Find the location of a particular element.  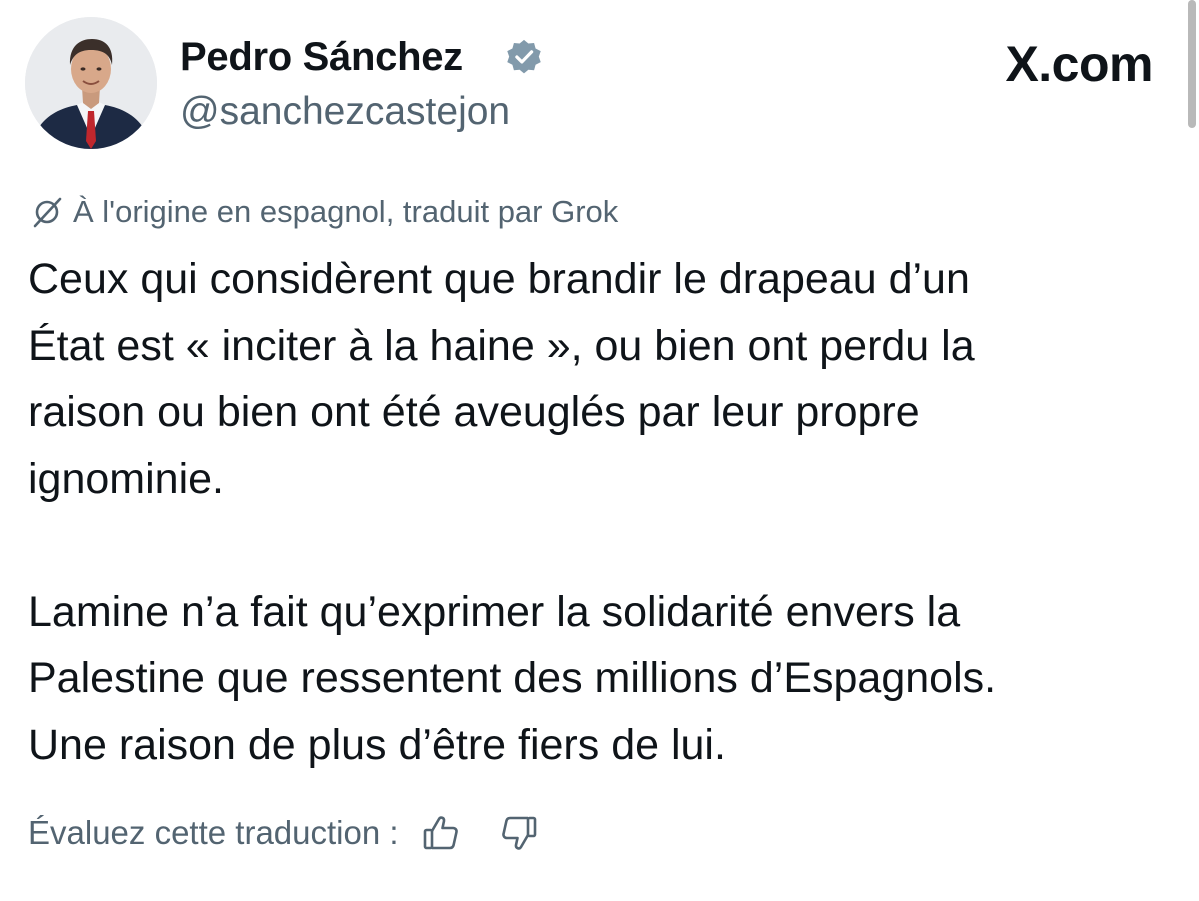

scrollbar is located at coordinates (1192, 64).